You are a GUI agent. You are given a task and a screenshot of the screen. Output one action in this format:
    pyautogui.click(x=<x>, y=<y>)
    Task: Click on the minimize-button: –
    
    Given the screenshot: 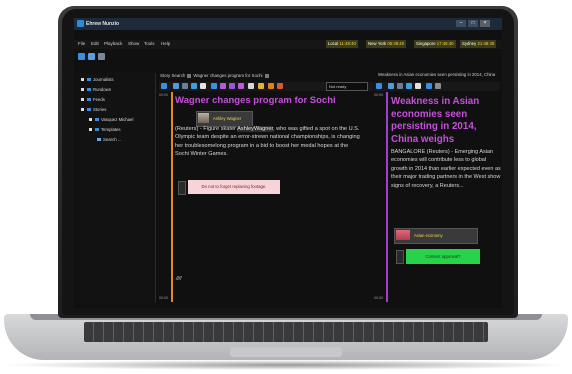 What is the action you would take?
    pyautogui.click(x=461, y=23)
    